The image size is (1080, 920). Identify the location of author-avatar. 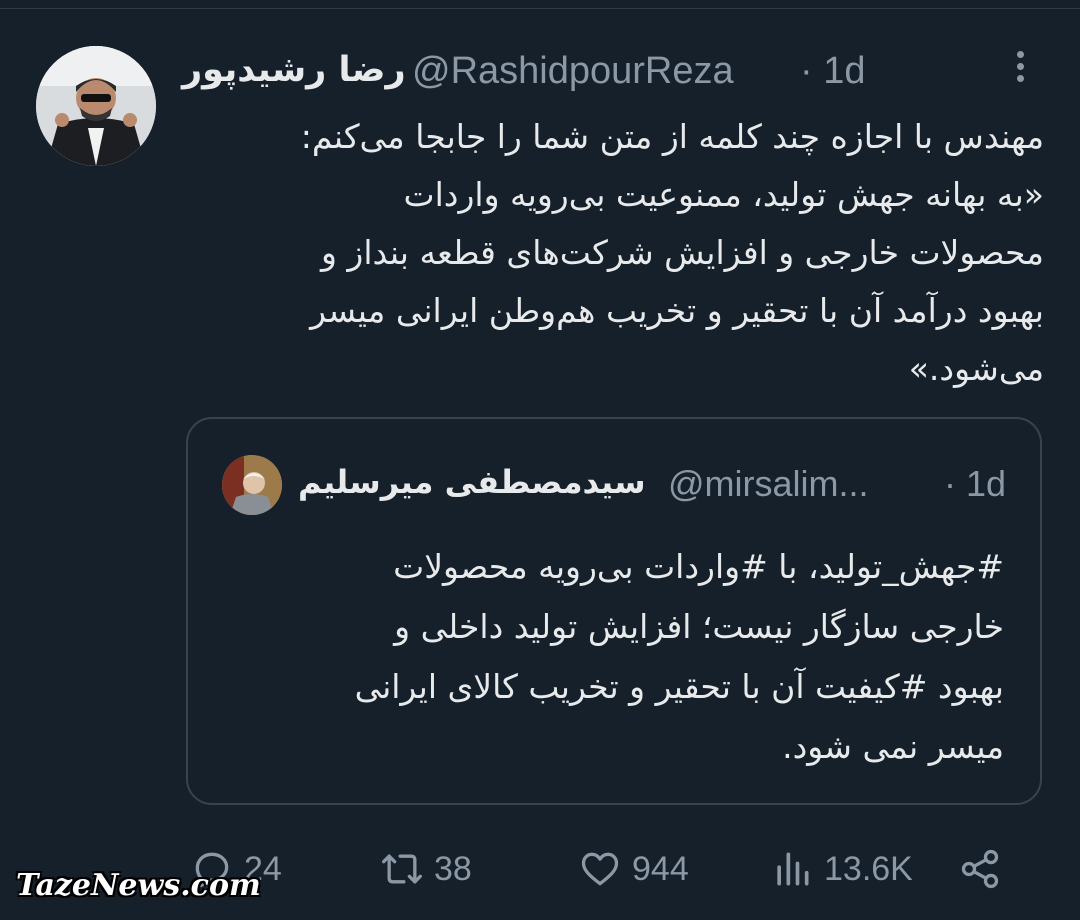
(96, 106).